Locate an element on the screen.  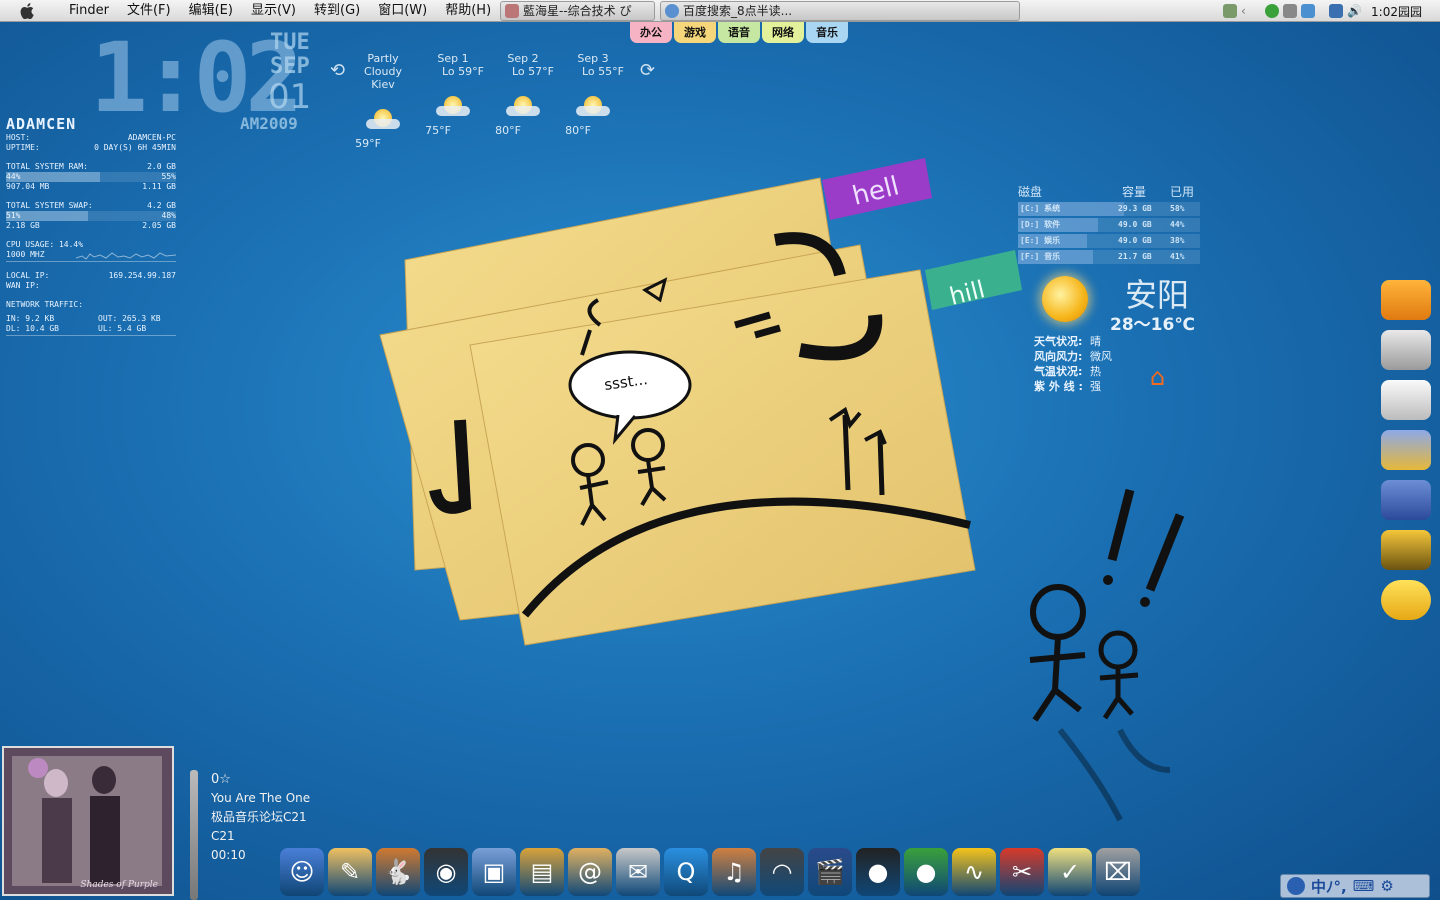
disk-row: [C:] 系统 29.3 GB 58% is located at coordinates (1109, 209).